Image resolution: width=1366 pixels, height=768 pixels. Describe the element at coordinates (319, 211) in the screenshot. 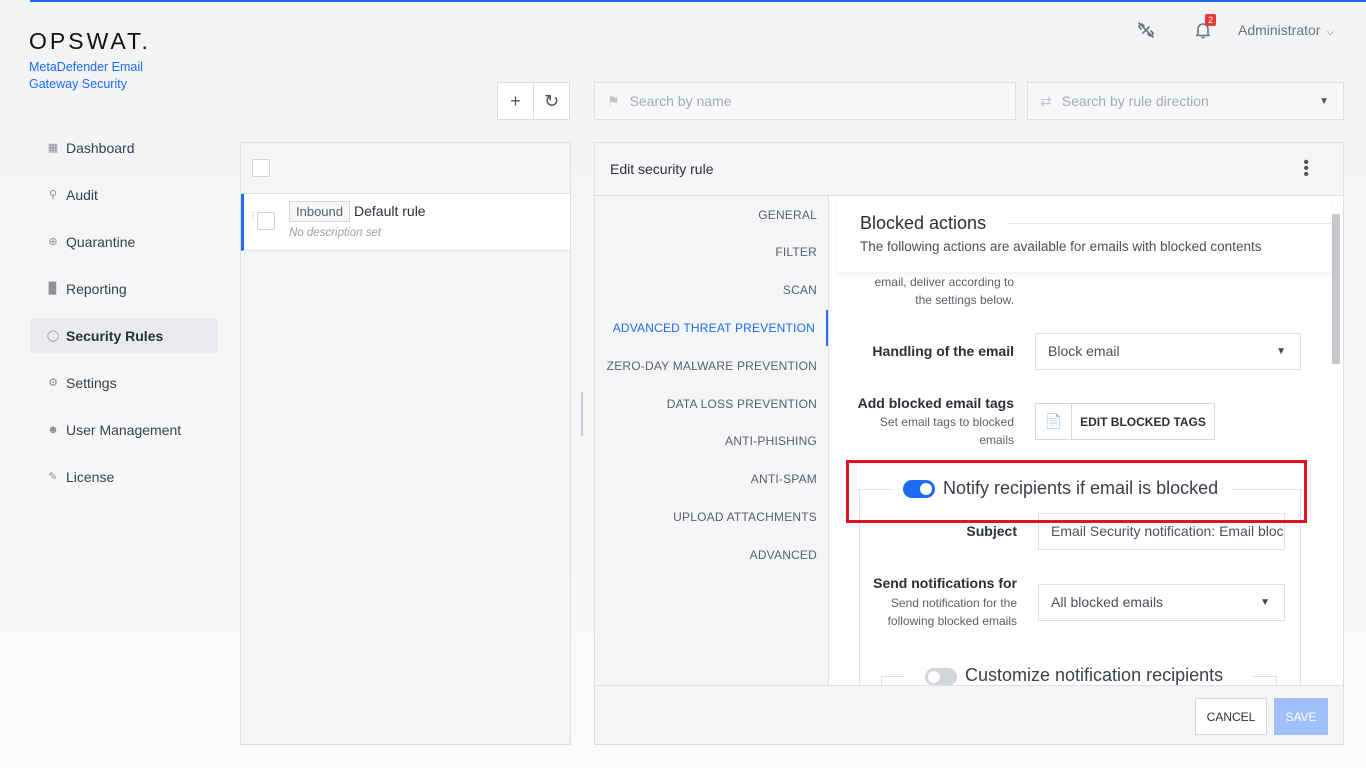

I see `rule-direction-tag: Inbound` at that location.